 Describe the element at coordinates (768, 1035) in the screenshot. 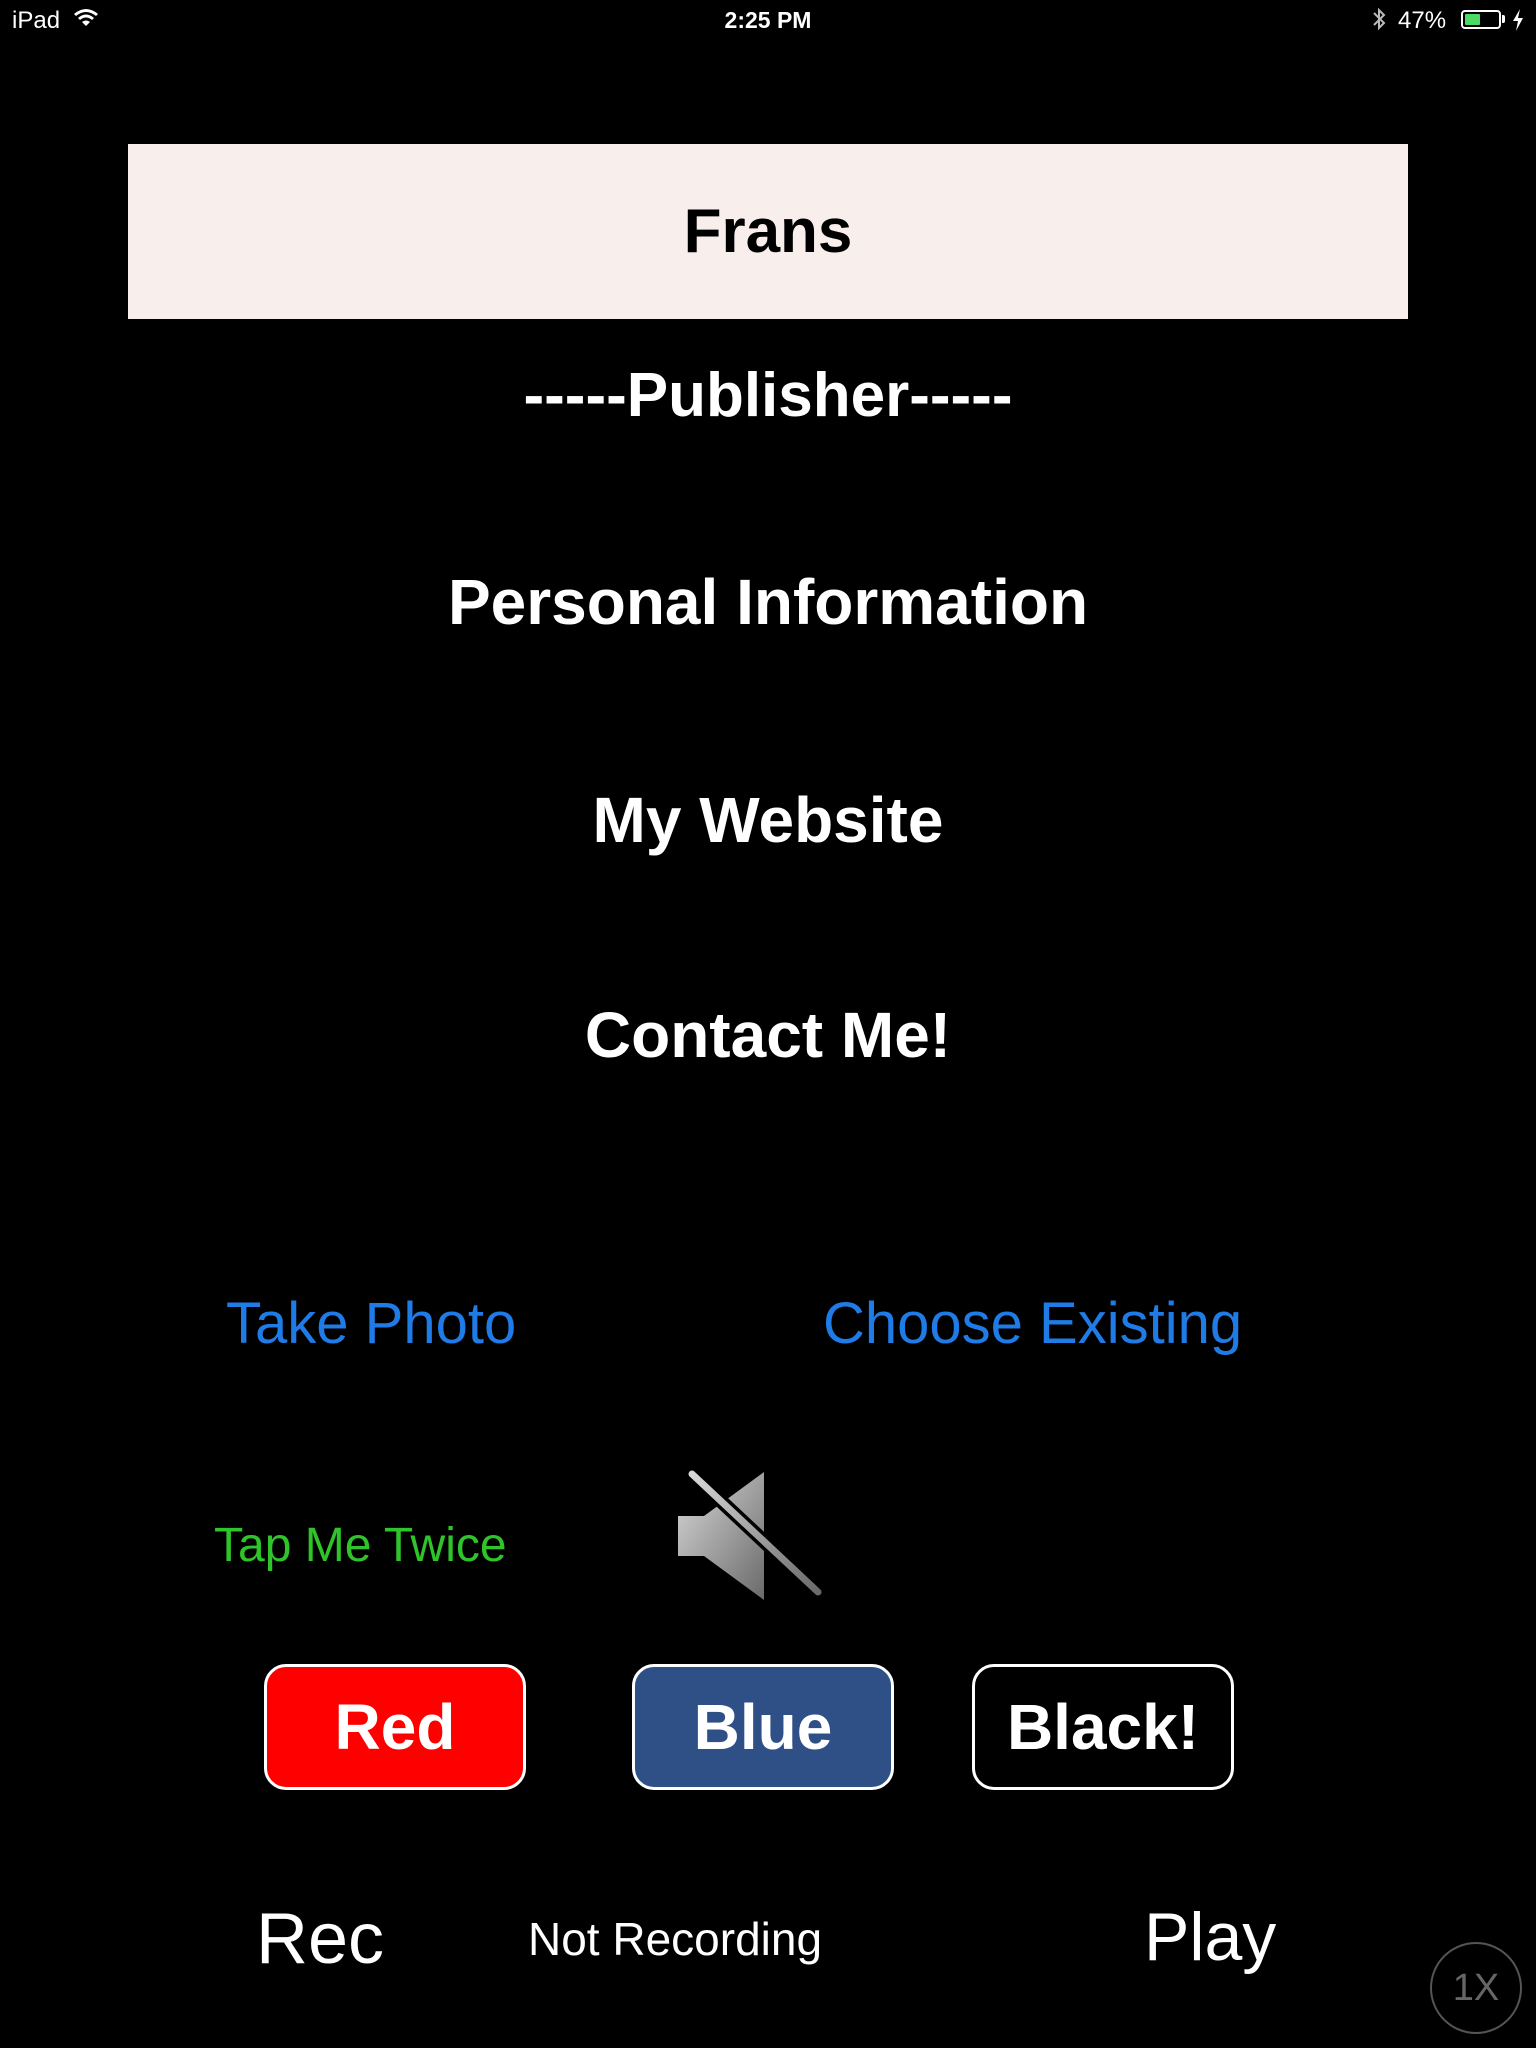

I see `contact-me-button: Contact Me!` at that location.